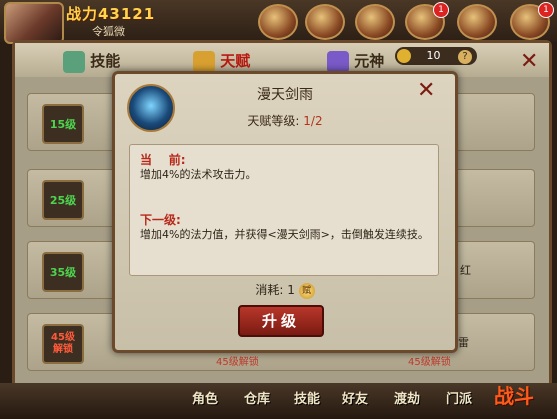 This screenshot has height=419, width=557. I want to click on row-text-fragment: 雷, so click(463, 342).